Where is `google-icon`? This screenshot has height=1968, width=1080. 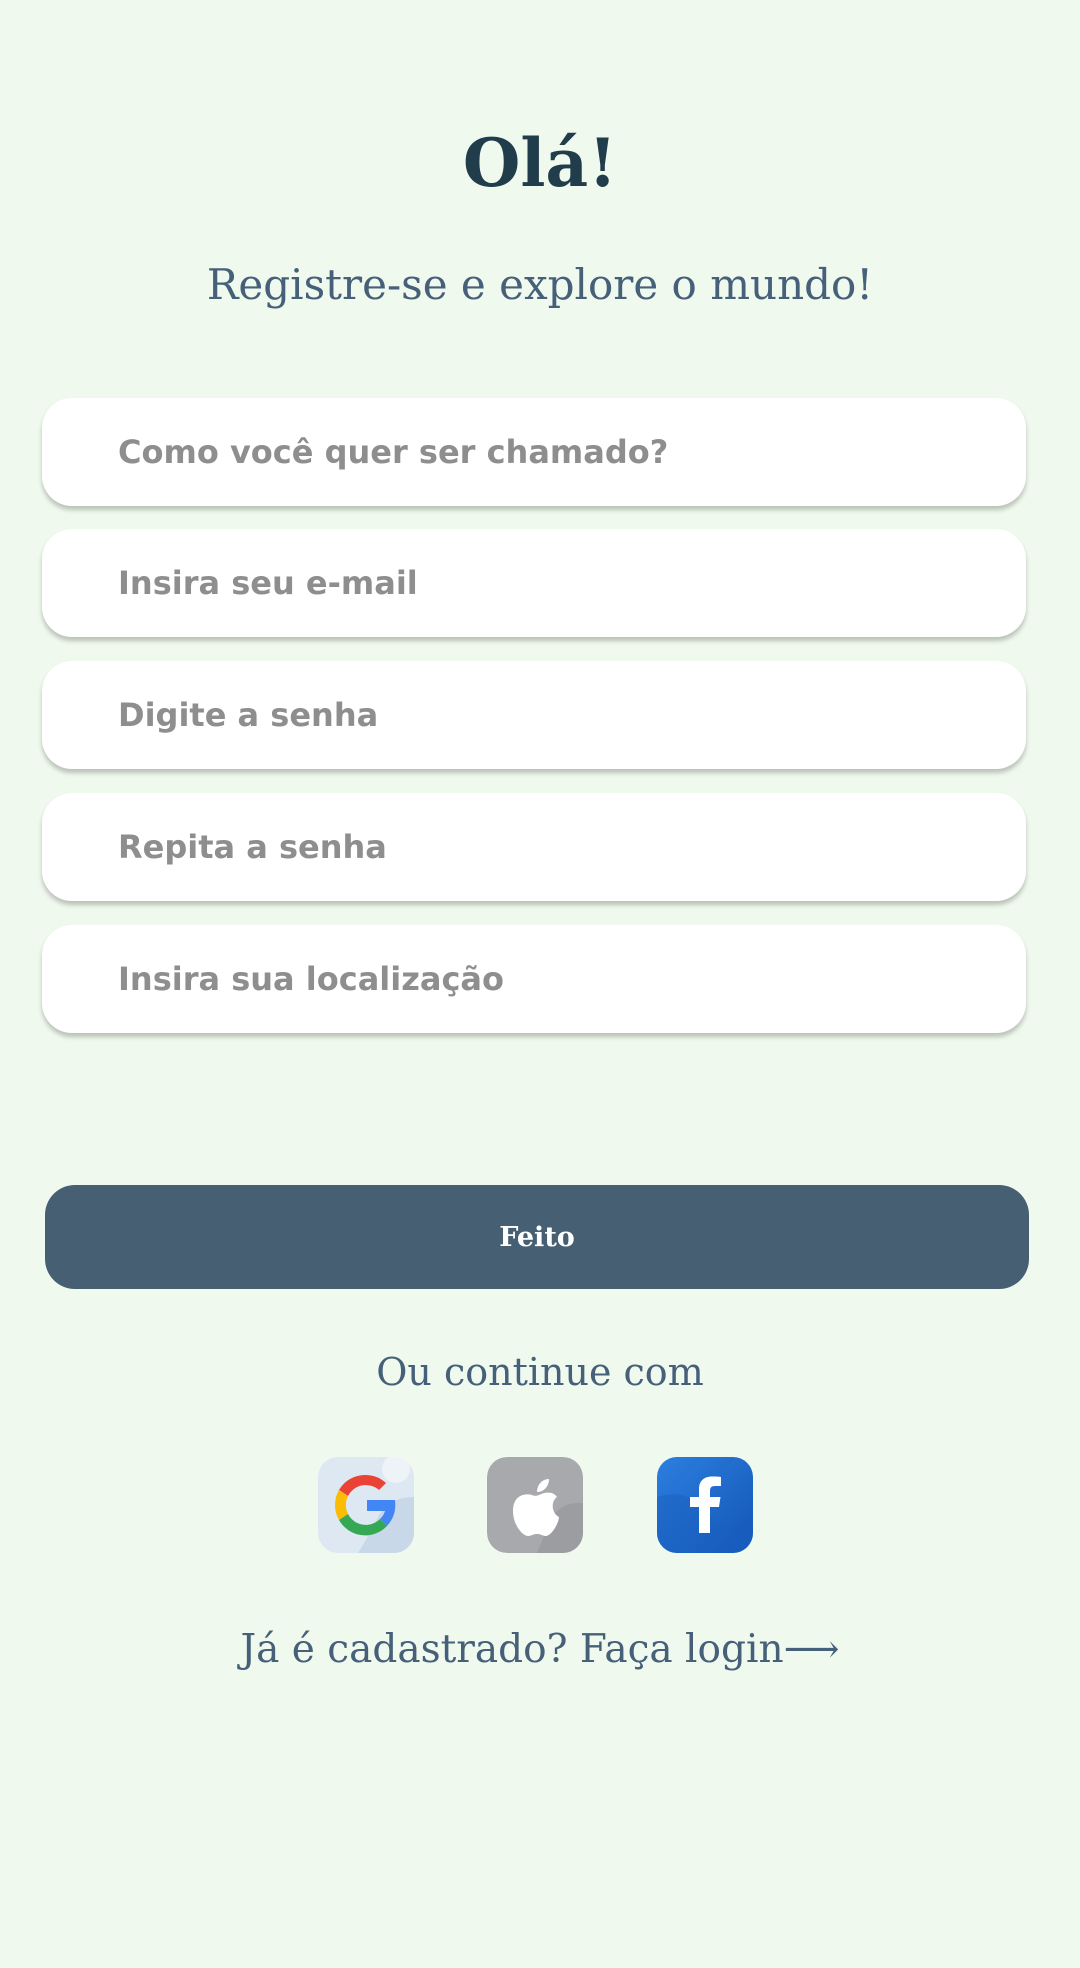
google-icon is located at coordinates (366, 1505).